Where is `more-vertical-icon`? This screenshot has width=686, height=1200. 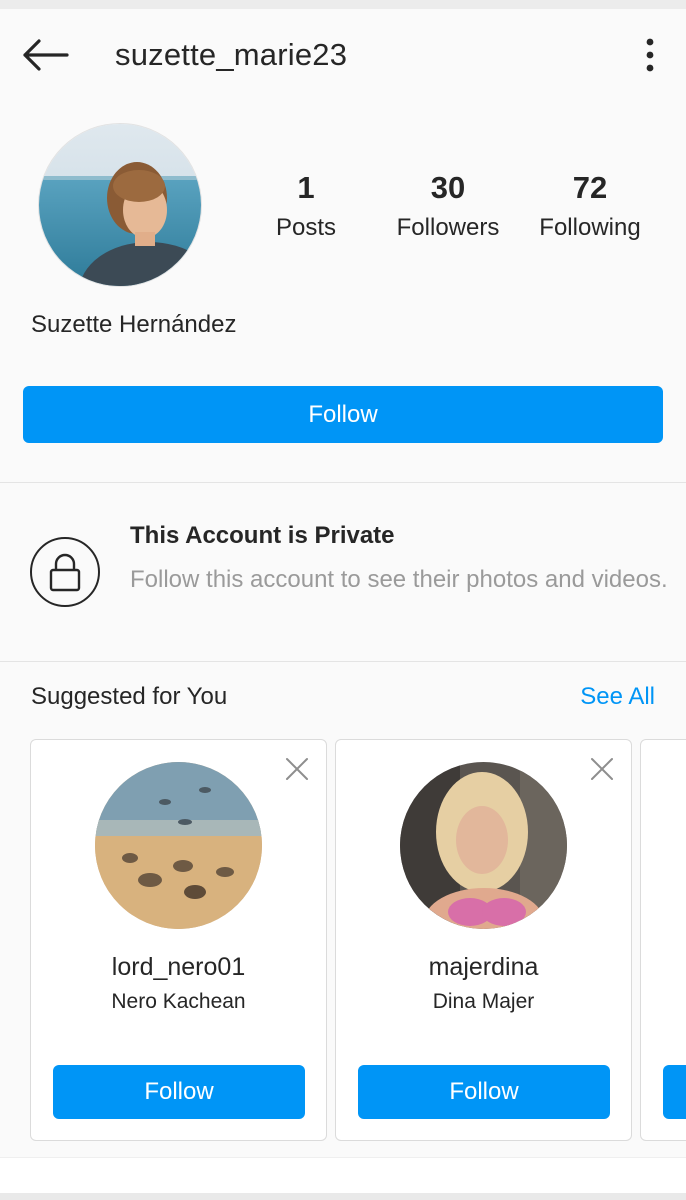
more-vertical-icon is located at coordinates (650, 55).